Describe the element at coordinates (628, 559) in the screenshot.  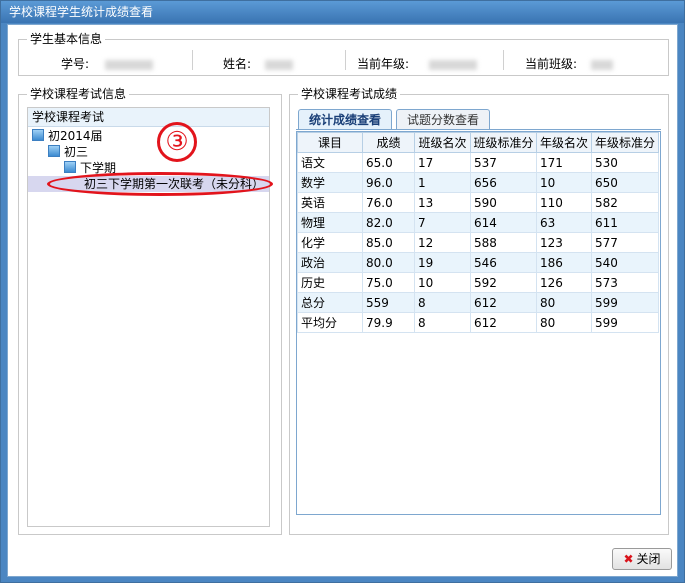
I see `close-icon: ✖` at that location.